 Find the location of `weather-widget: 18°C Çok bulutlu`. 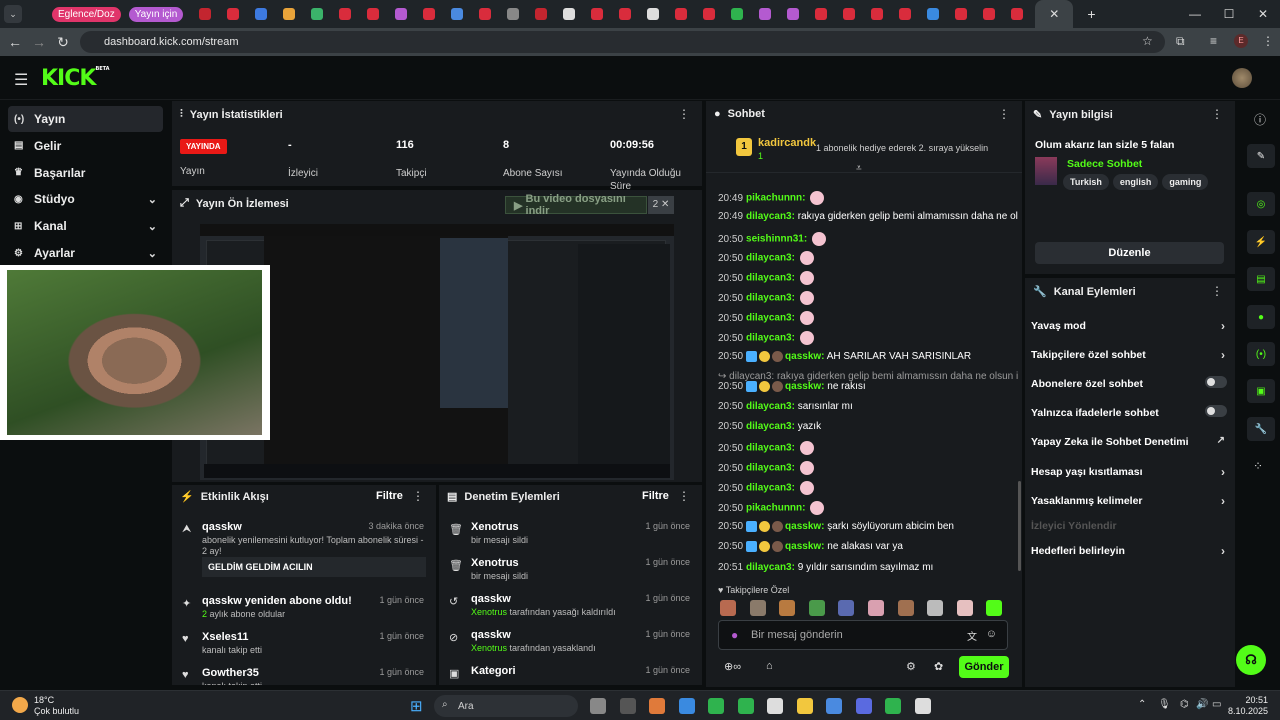

weather-widget: 18°C Çok bulutlu is located at coordinates (56, 706).